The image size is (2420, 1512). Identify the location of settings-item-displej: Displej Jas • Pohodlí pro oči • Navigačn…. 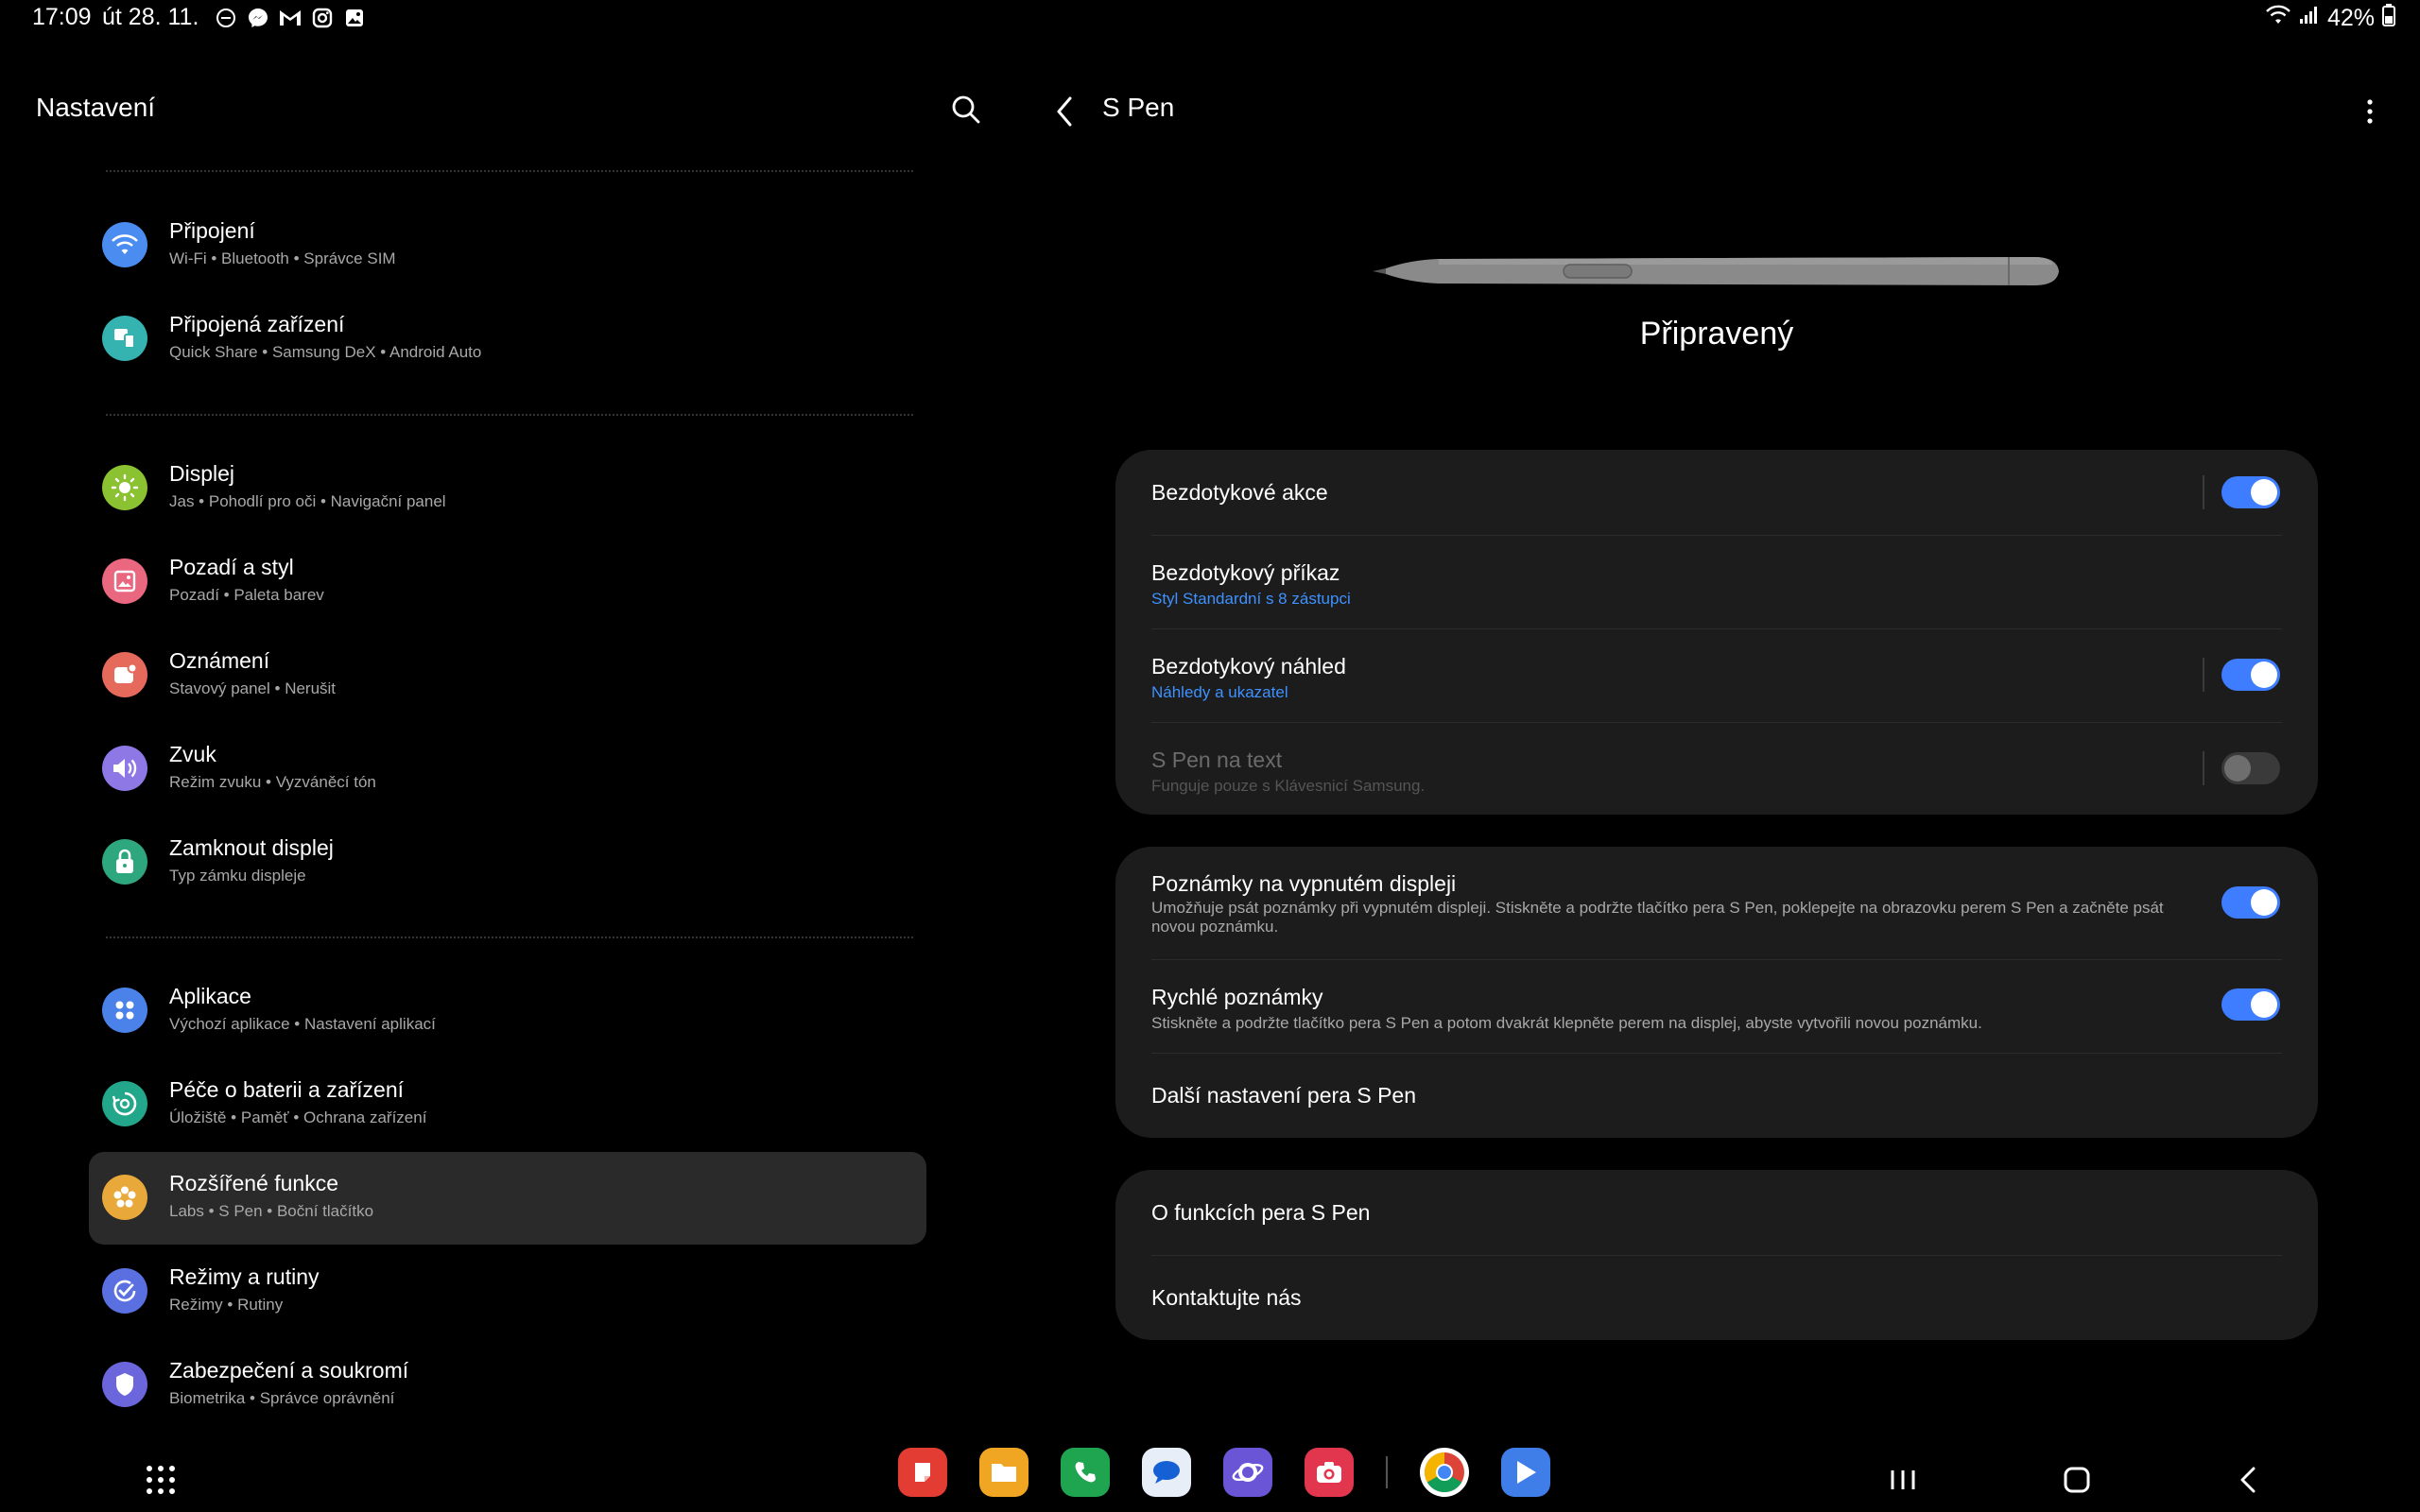
(508, 488).